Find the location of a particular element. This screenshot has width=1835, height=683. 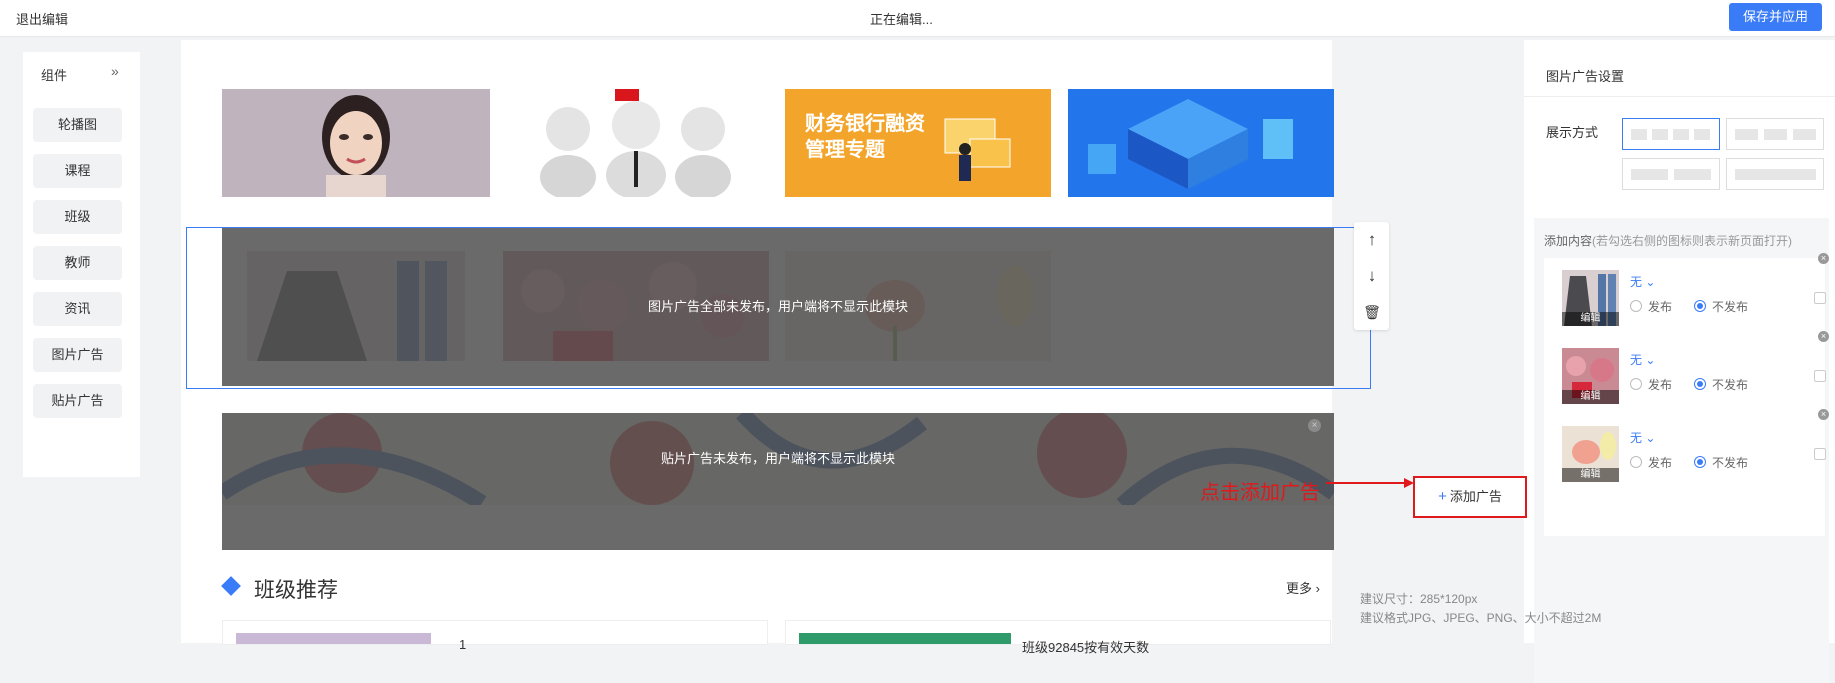

components-panel: 组件 » 轮播图 课程 班级 教师 资讯 图片广告 贴片广告 is located at coordinates (81, 264).